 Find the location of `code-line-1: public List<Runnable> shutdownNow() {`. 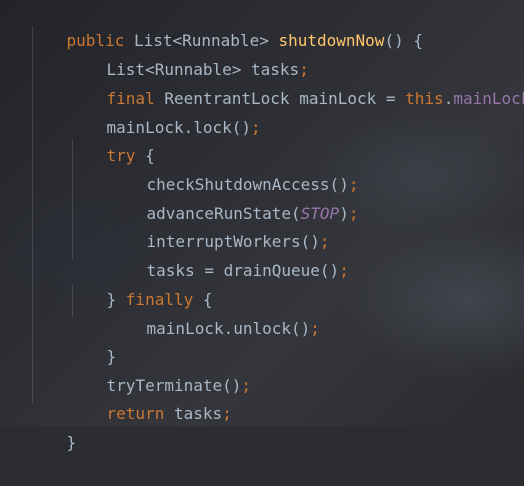

code-line-1: public List<Runnable> shutdownNow() { is located at coordinates (225, 25).